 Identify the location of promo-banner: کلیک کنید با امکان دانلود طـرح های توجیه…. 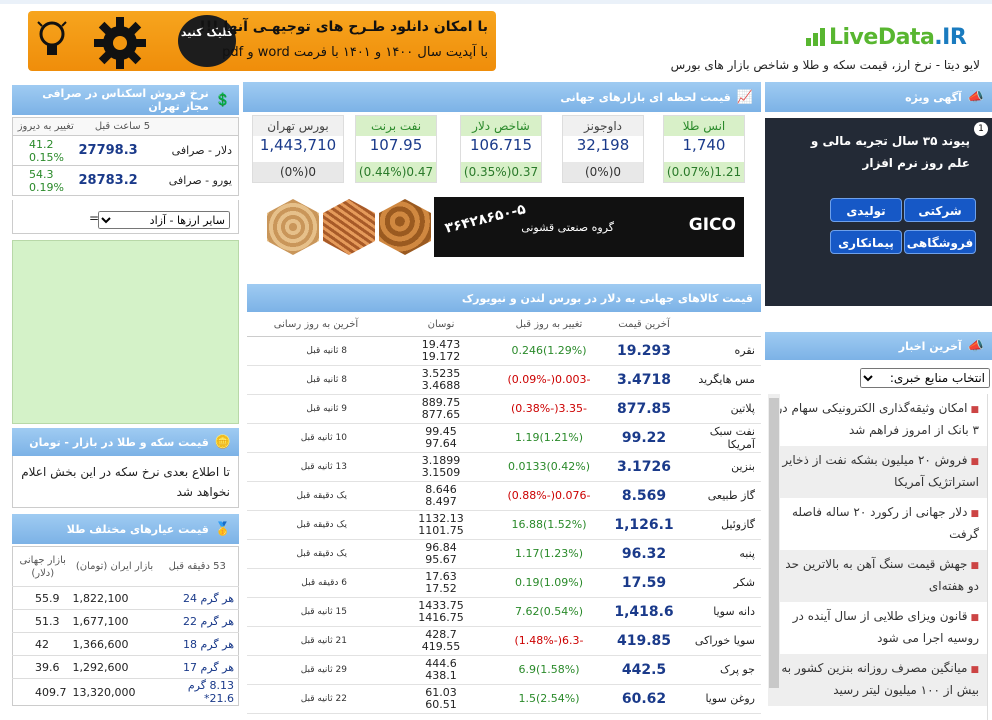
(262, 41).